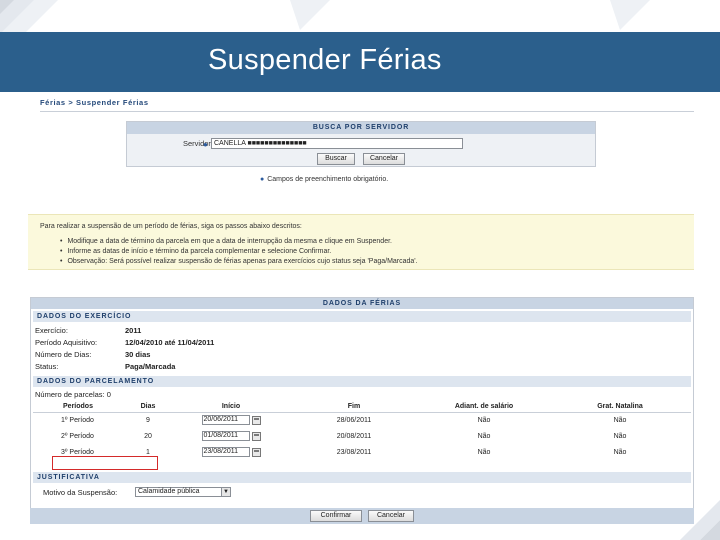 The height and width of the screenshot is (540, 720). What do you see at coordinates (361, 128) in the screenshot?
I see `search-caption: Busca por Servidor` at bounding box center [361, 128].